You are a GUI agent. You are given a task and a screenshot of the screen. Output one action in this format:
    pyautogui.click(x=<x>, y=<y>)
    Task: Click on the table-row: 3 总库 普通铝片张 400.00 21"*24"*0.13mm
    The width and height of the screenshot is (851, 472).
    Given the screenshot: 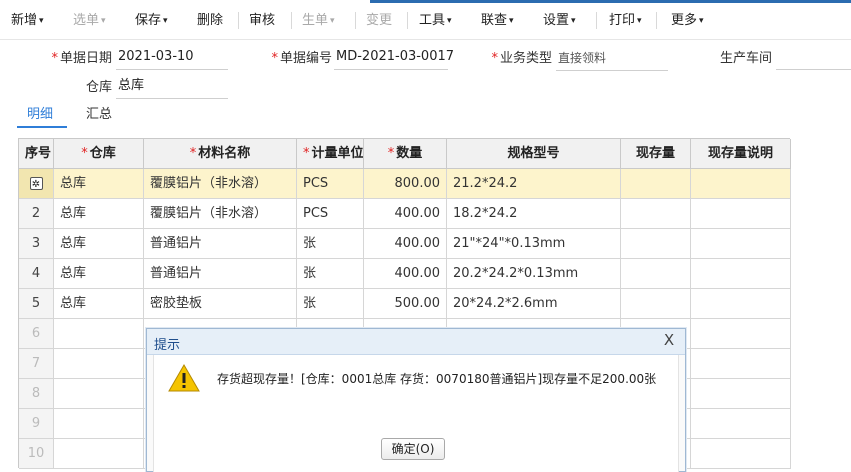 What is the action you would take?
    pyautogui.click(x=405, y=244)
    